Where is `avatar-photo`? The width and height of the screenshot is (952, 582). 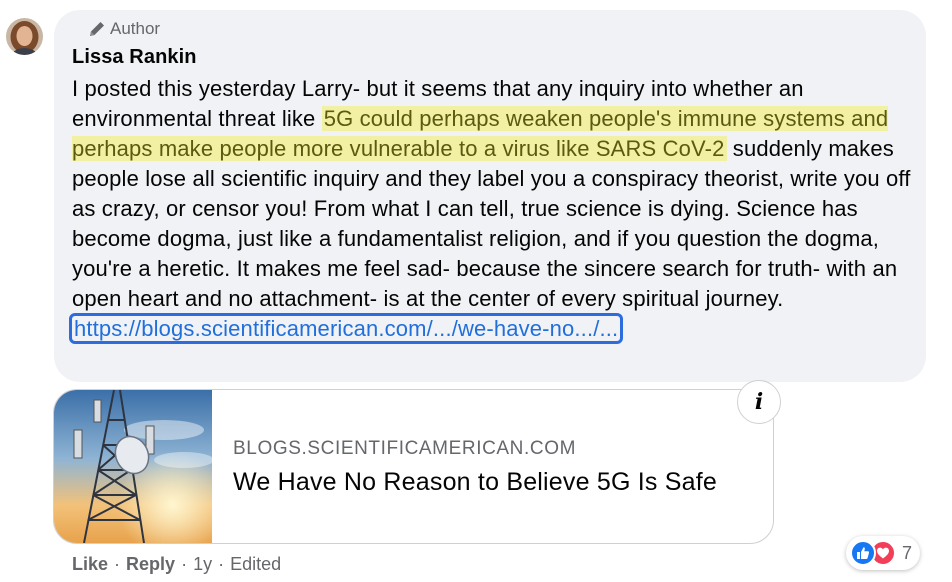
avatar-photo is located at coordinates (24, 36).